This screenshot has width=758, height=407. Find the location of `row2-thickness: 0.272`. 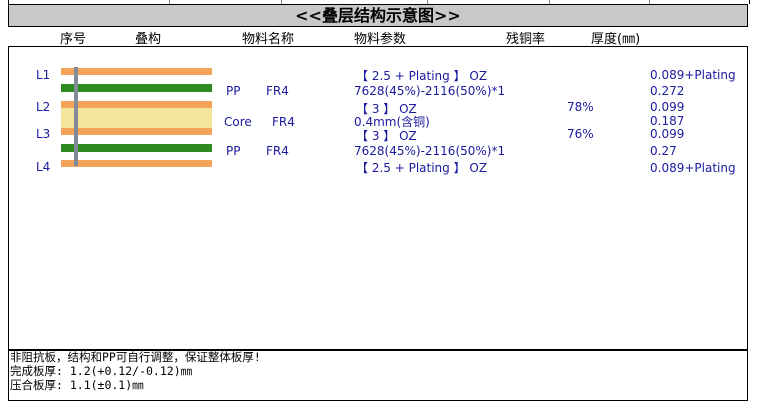

row2-thickness: 0.272 is located at coordinates (667, 91).